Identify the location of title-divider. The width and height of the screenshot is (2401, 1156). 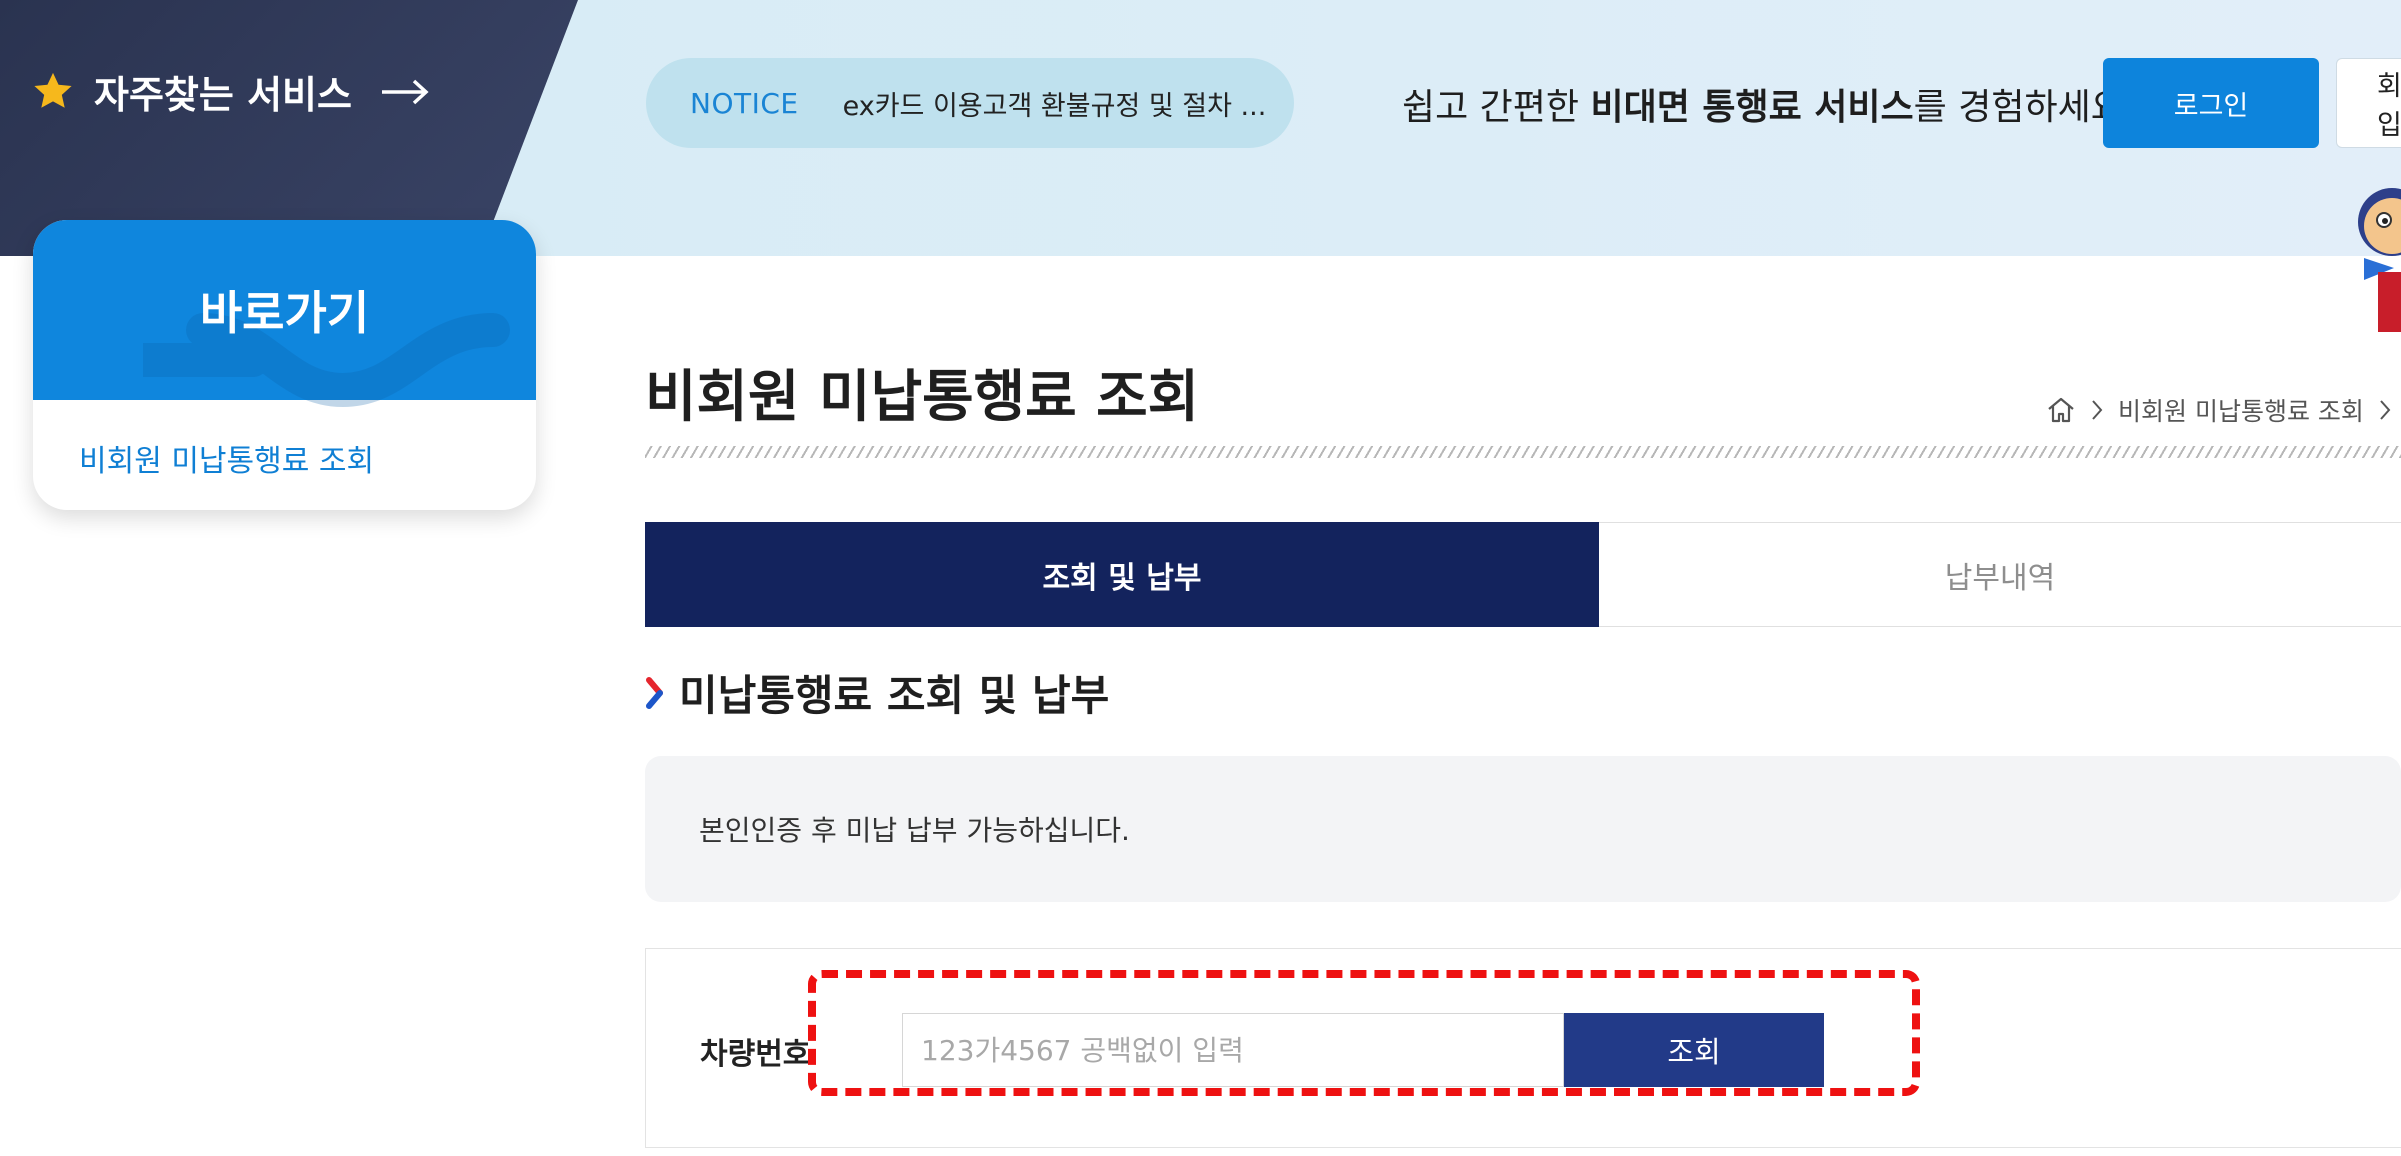
(1523, 452).